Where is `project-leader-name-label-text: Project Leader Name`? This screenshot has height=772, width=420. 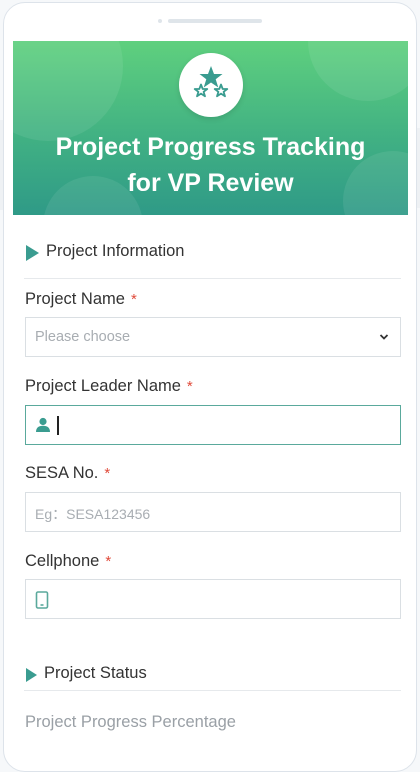 project-leader-name-label-text: Project Leader Name is located at coordinates (103, 386).